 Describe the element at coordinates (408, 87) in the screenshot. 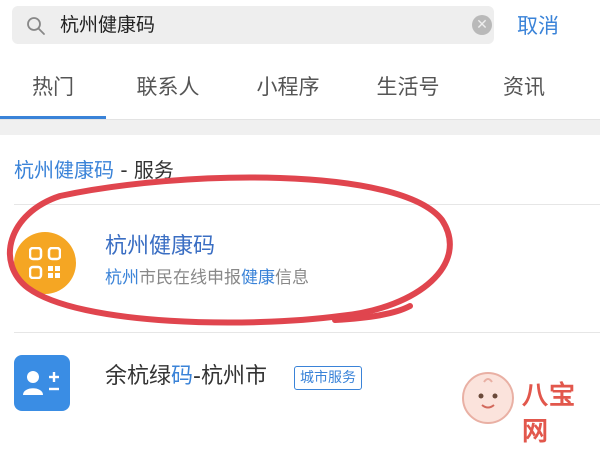

I see `tab-life-accounts: 生活号` at that location.